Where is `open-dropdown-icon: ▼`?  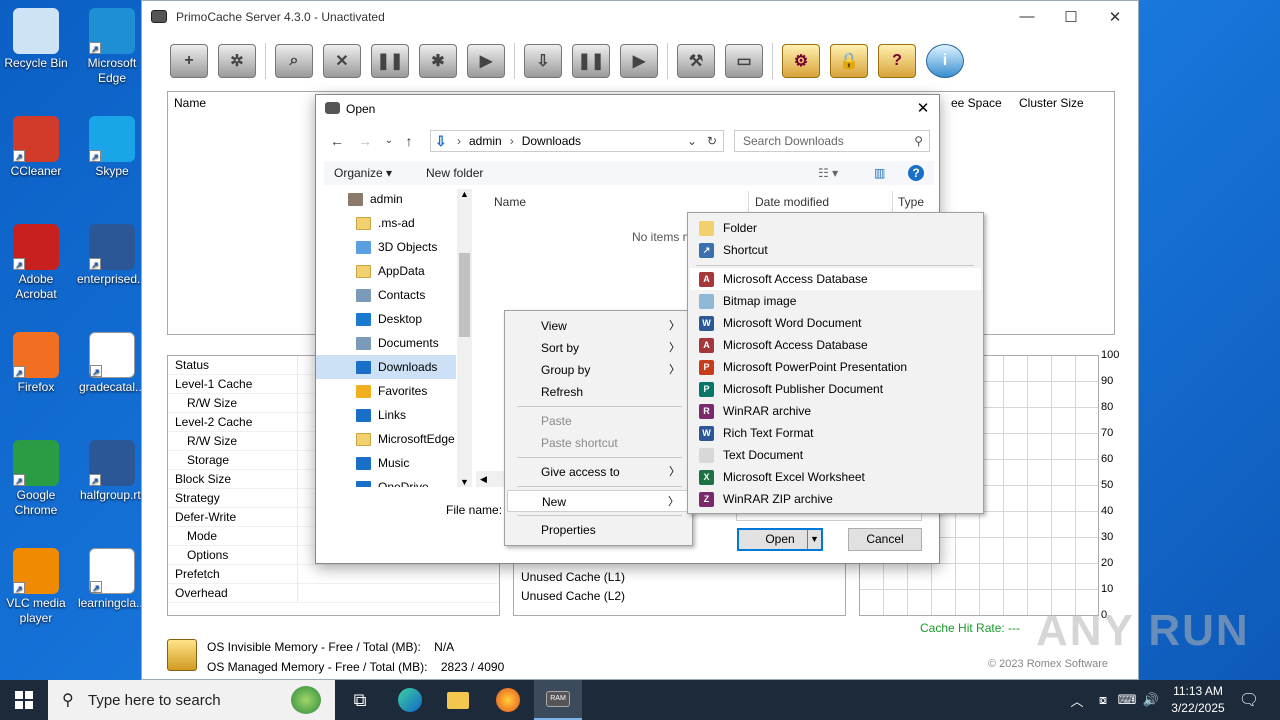
open-dropdown-icon: ▼ is located at coordinates (814, 539).